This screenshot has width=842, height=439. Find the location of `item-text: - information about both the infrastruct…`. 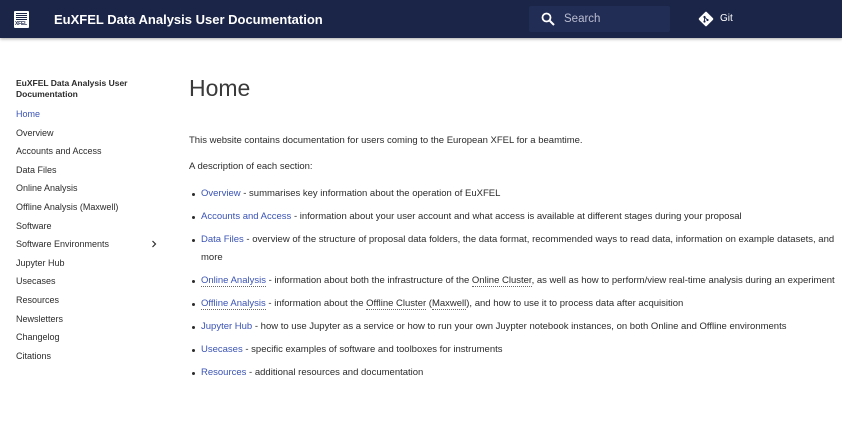

item-text: - information about both the infrastruct… is located at coordinates (368, 280).